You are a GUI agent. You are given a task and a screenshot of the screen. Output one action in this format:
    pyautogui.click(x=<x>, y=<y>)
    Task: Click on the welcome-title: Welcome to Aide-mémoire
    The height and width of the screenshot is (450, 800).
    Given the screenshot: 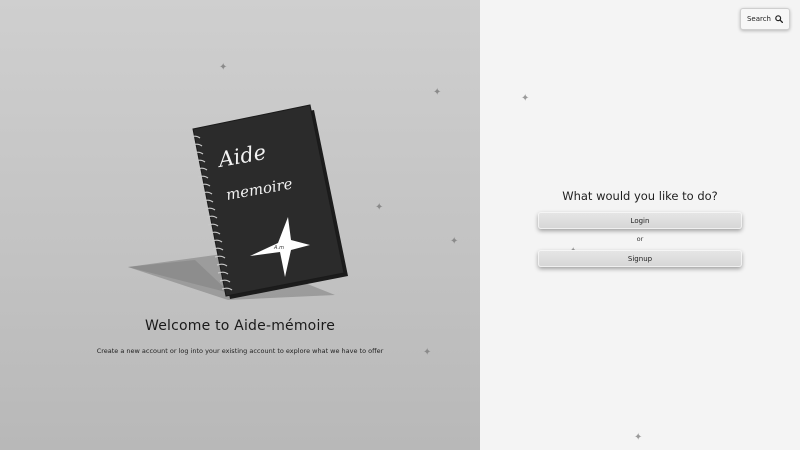 What is the action you would take?
    pyautogui.click(x=240, y=326)
    